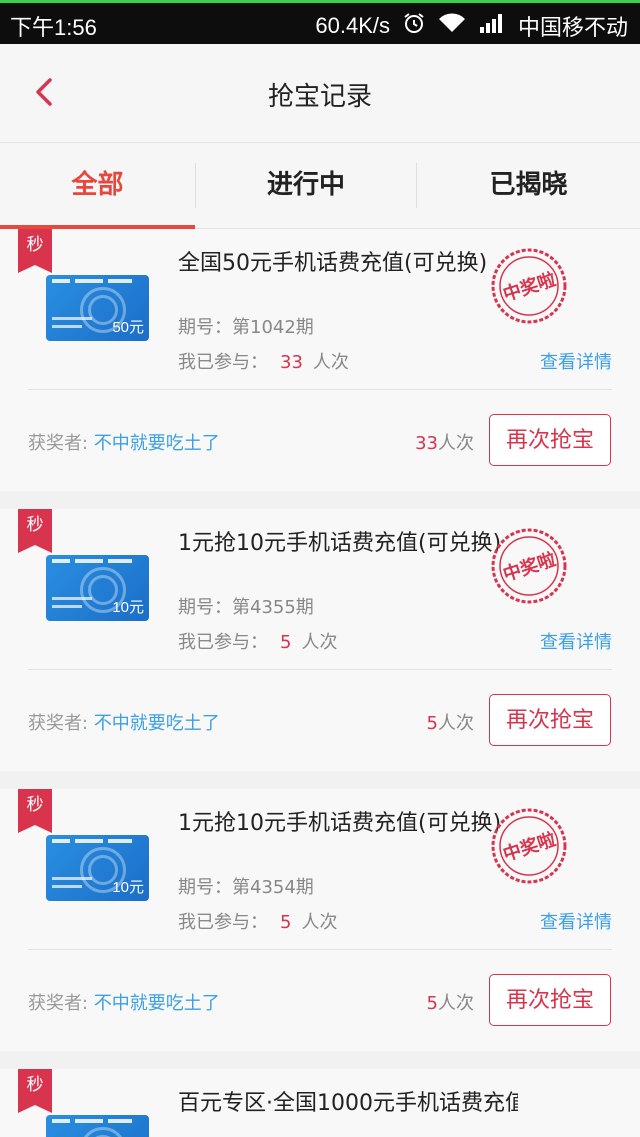 The image size is (640, 1137). Describe the element at coordinates (97, 1126) in the screenshot. I see `product-image` at that location.